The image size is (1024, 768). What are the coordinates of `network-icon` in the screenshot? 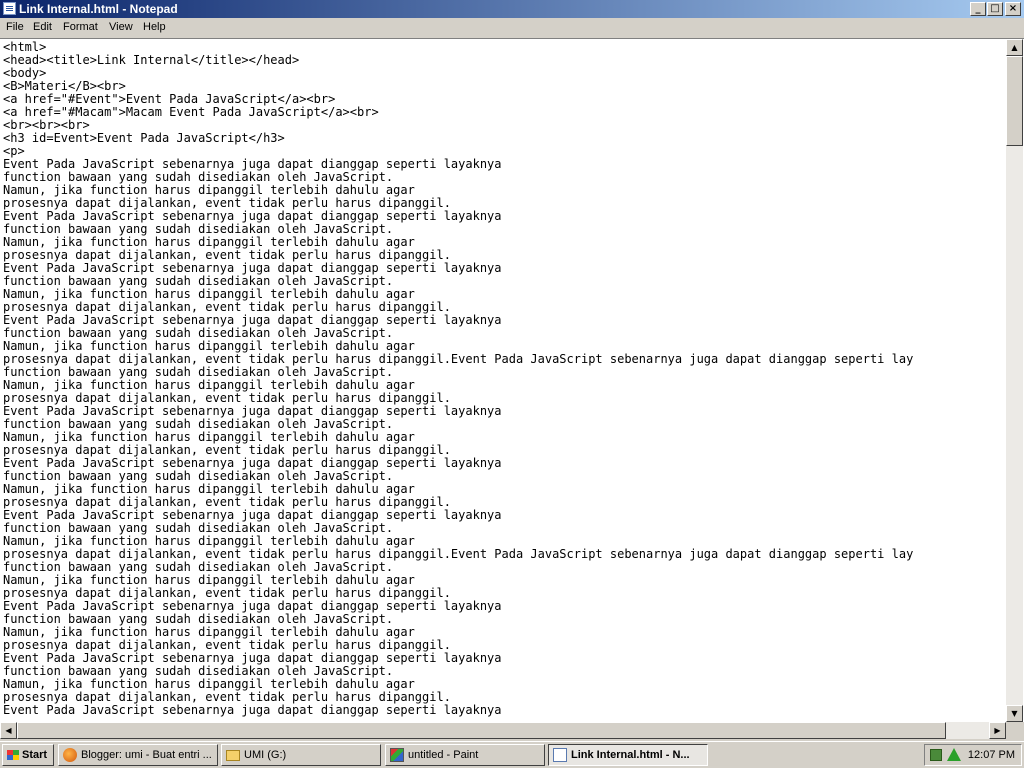 It's located at (936, 755).